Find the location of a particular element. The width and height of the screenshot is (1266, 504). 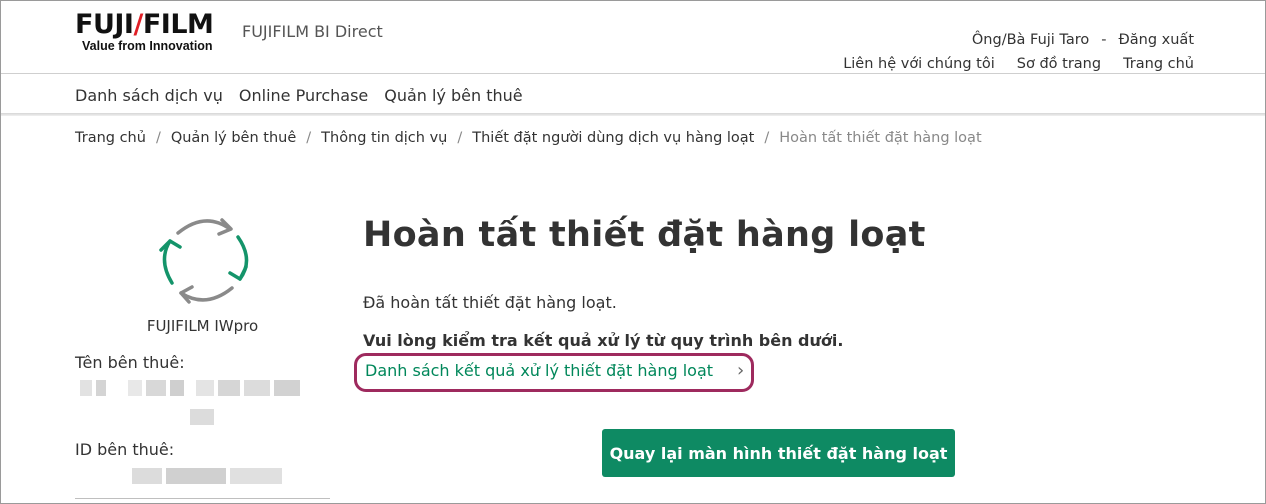

nav-divider is located at coordinates (633, 114).